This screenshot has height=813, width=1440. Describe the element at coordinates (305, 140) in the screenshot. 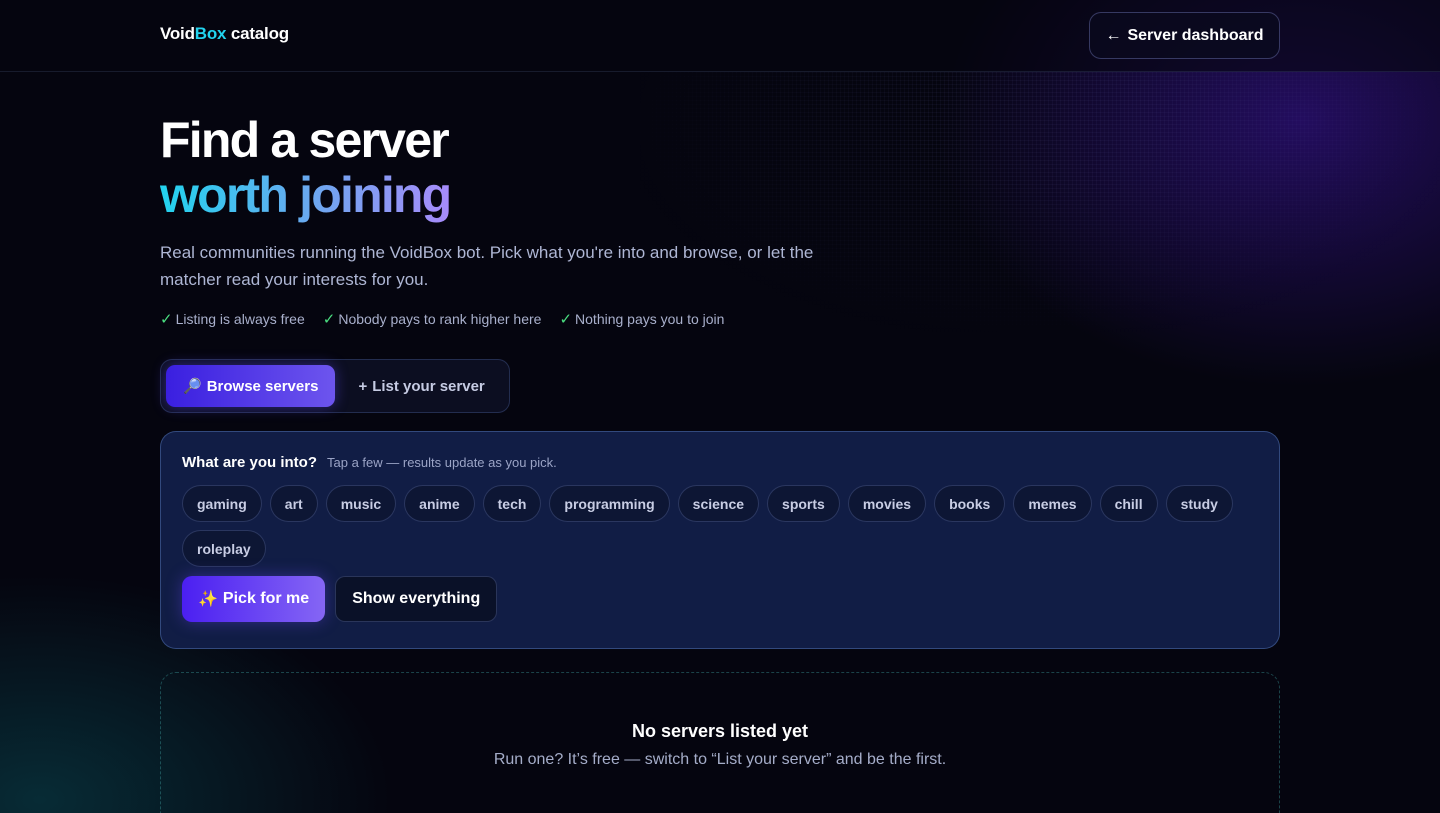

I see `hero-title-line1: Find a server` at that location.